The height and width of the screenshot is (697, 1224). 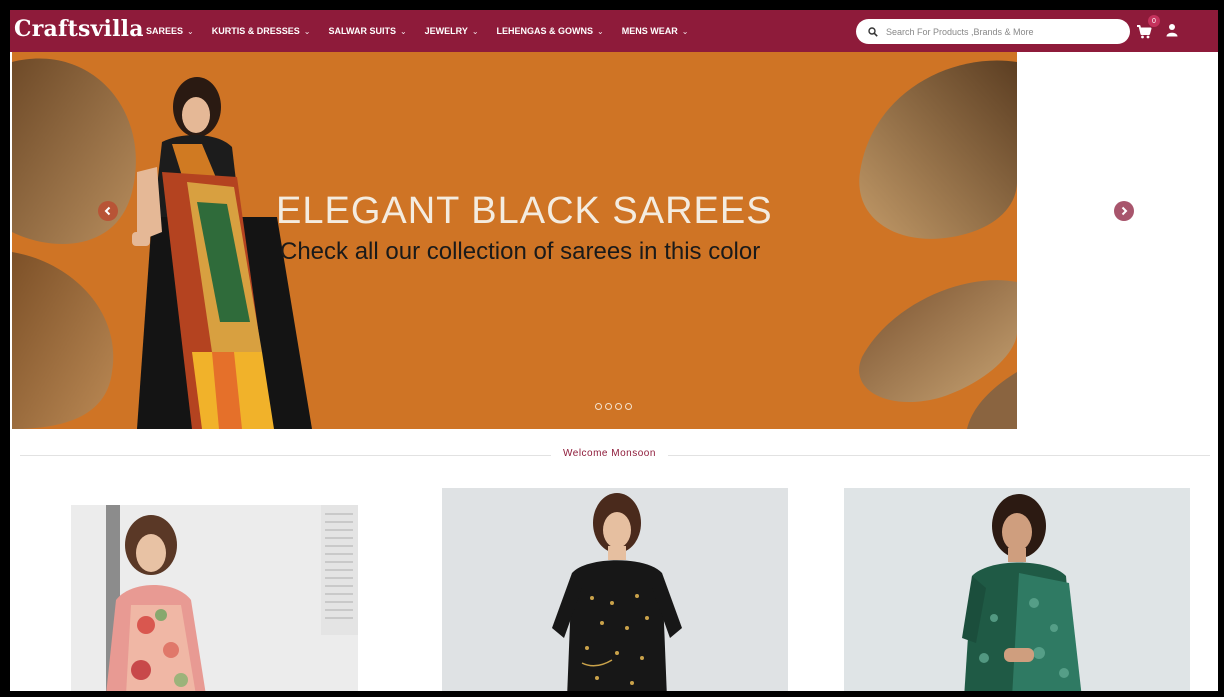 I want to click on cart-count-badge: 0, so click(x=1154, y=21).